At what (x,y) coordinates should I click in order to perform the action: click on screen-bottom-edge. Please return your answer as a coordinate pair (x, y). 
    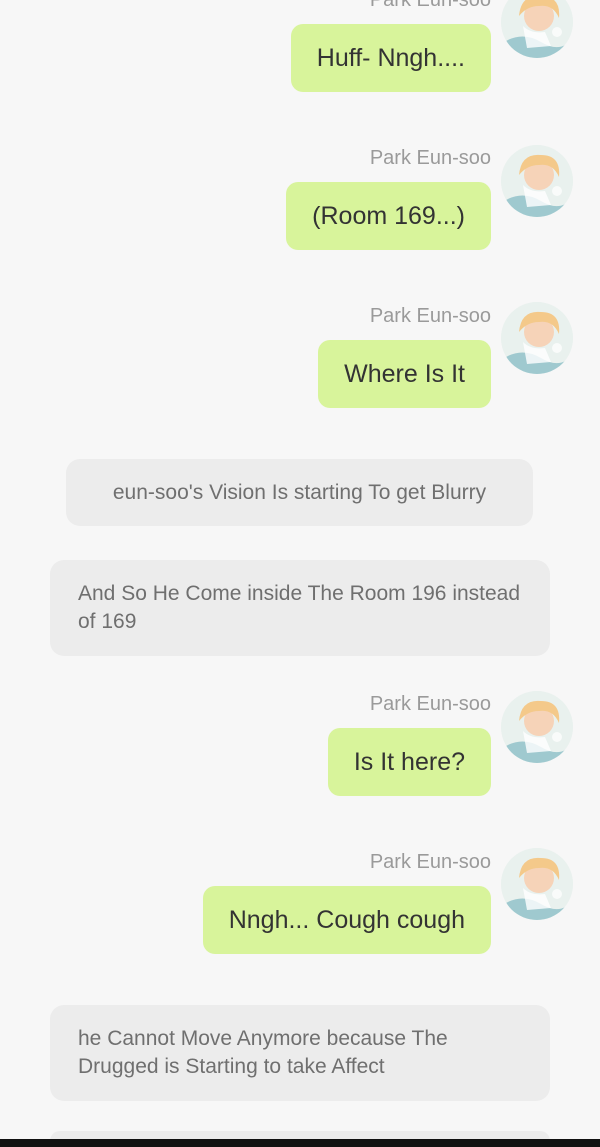
    Looking at the image, I should click on (300, 1143).